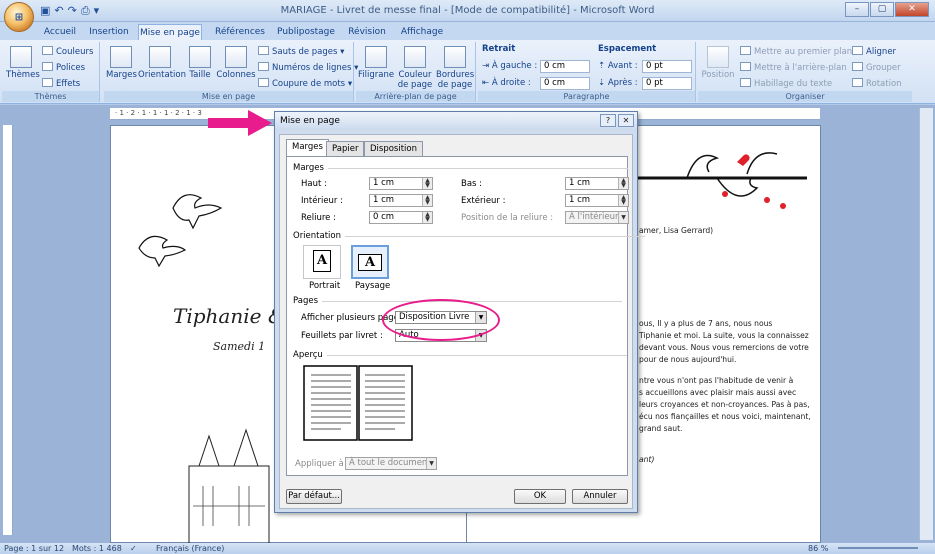 Image resolution: width=935 pixels, height=554 pixels. What do you see at coordinates (200, 57) in the screenshot?
I see `size-icon` at bounding box center [200, 57].